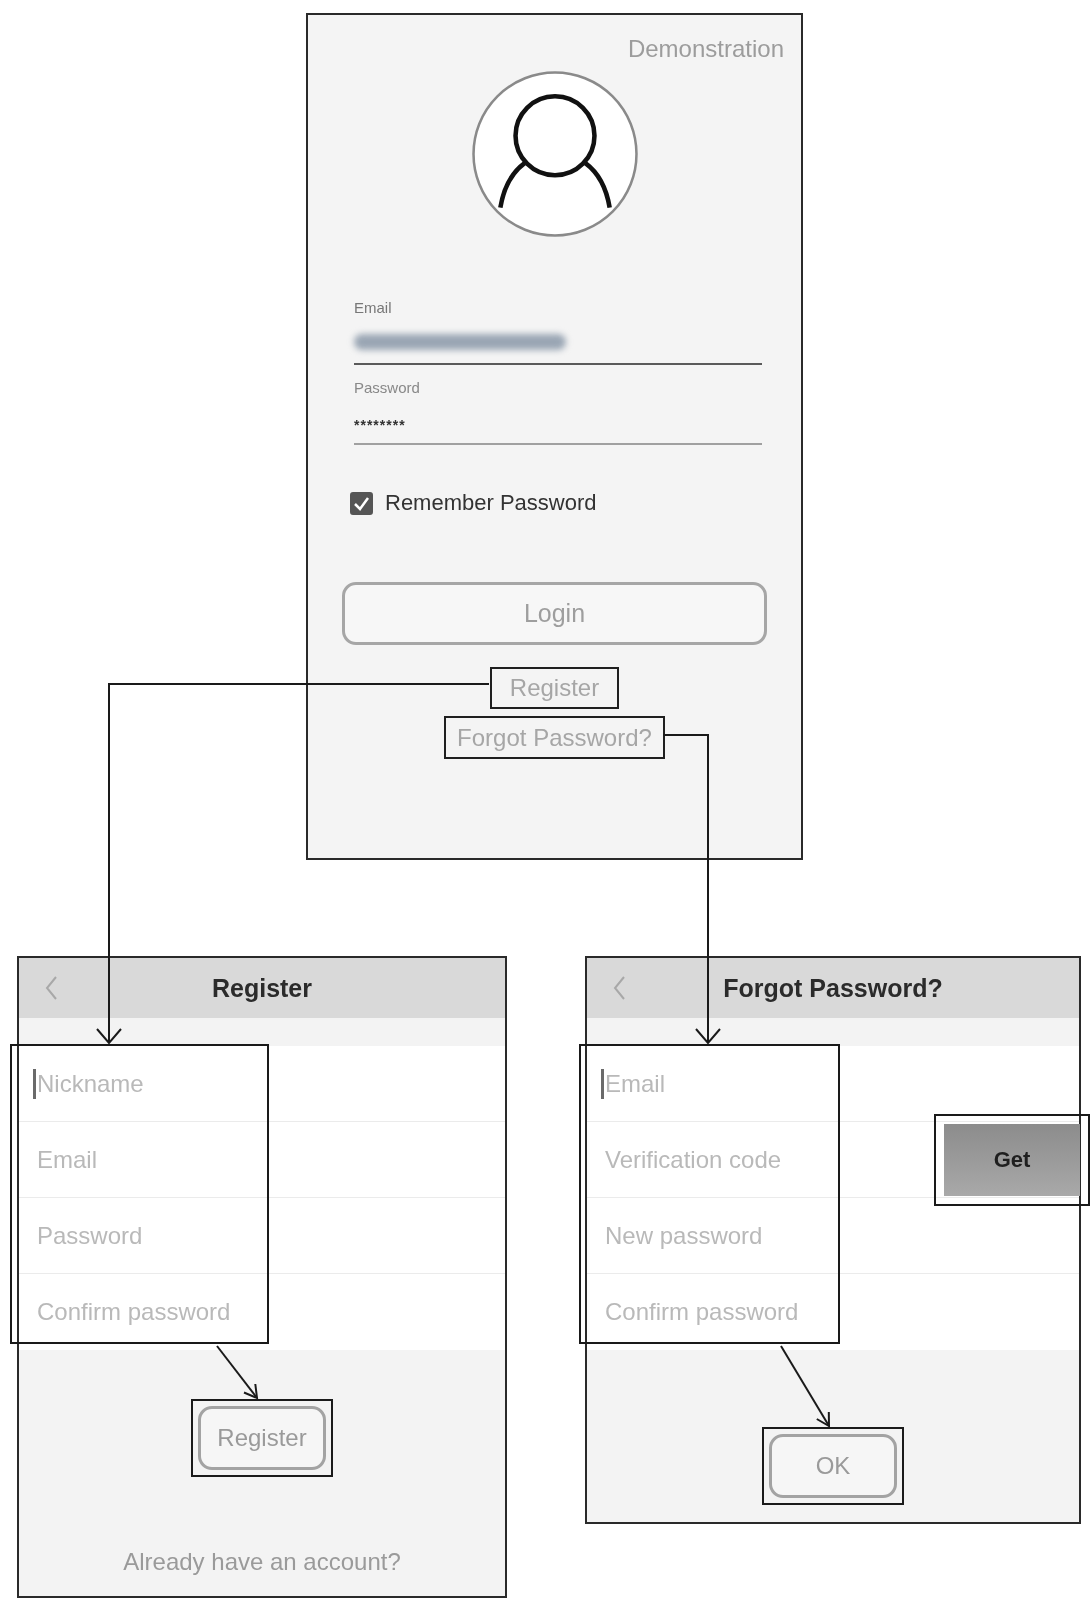 This screenshot has height=1600, width=1092. What do you see at coordinates (262, 1438) in the screenshot?
I see `register-button: Register` at bounding box center [262, 1438].